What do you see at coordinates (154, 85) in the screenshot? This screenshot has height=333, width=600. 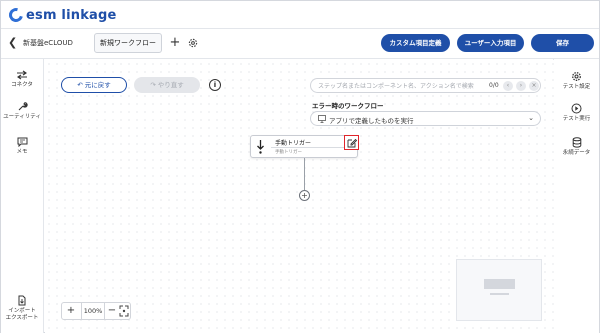 I see `redo-icon: ↷` at bounding box center [154, 85].